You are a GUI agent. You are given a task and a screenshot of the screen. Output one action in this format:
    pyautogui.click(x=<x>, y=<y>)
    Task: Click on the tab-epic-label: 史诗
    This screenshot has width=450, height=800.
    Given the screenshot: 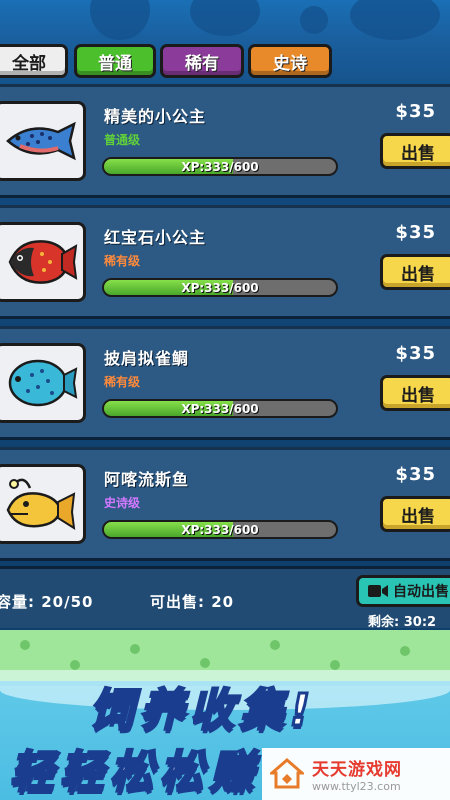 What is the action you would take?
    pyautogui.click(x=290, y=63)
    